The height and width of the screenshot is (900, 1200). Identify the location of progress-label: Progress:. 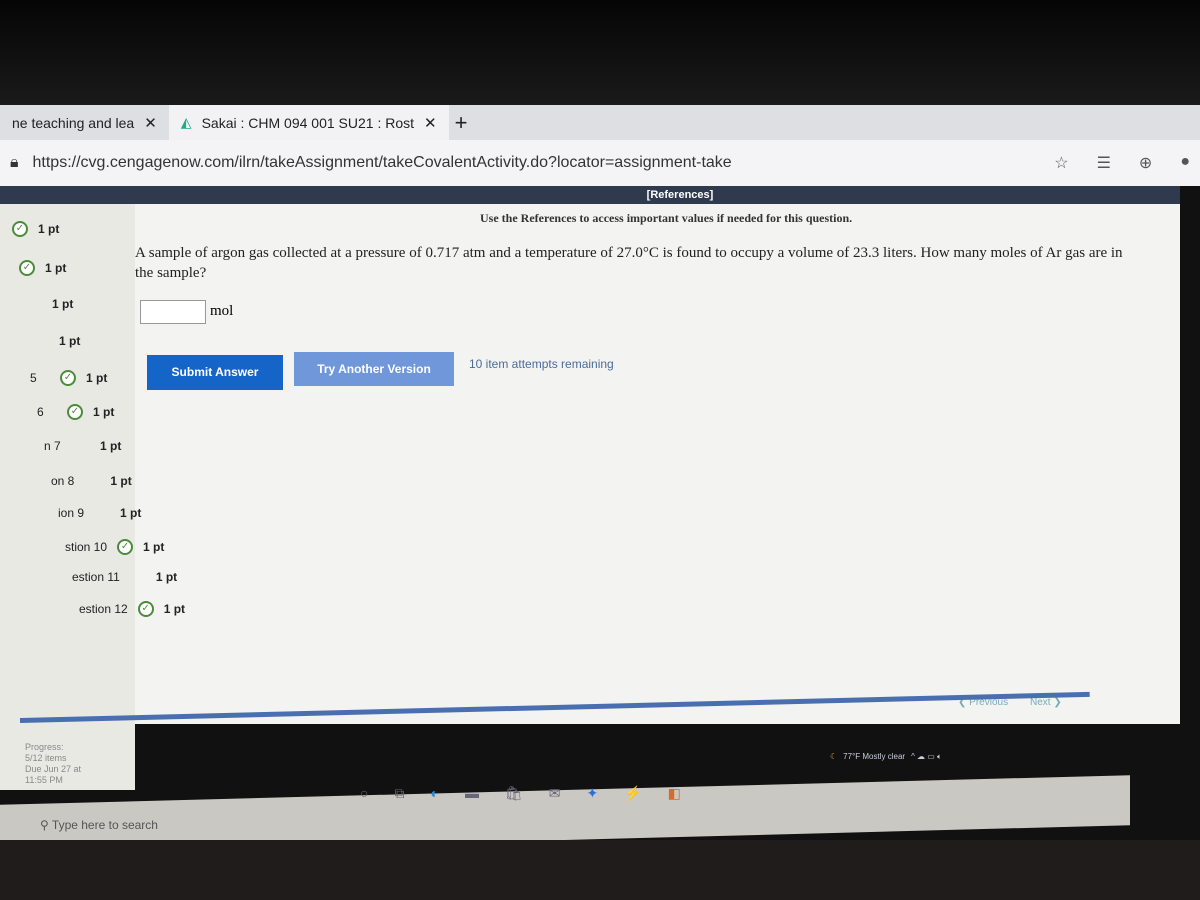
(44, 747).